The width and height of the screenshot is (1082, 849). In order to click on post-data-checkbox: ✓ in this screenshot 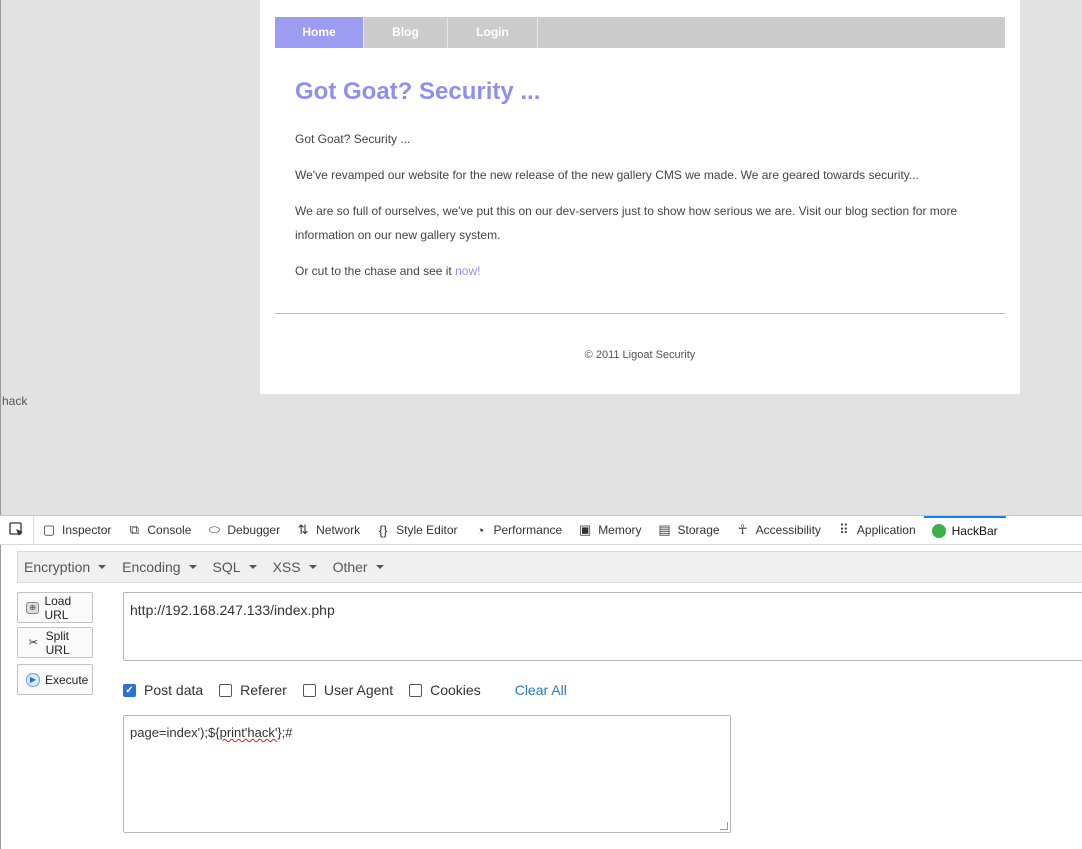, I will do `click(129, 690)`.